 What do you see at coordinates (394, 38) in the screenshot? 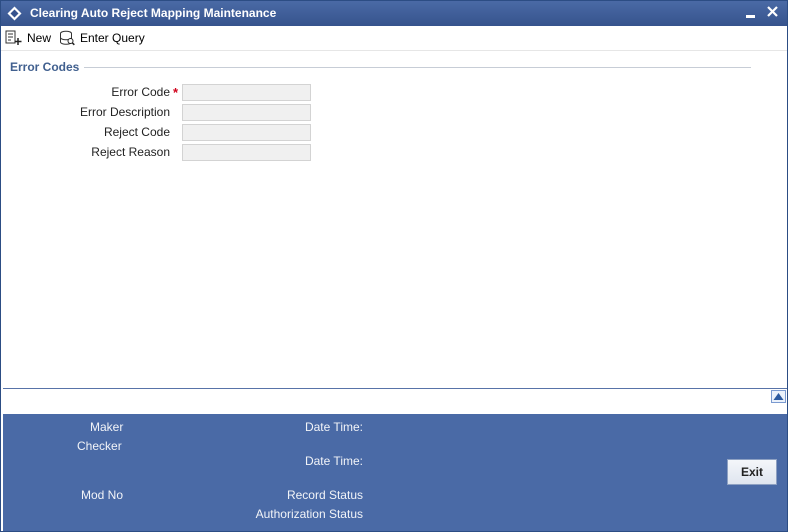
I see `toolbar: New Enter Query` at bounding box center [394, 38].